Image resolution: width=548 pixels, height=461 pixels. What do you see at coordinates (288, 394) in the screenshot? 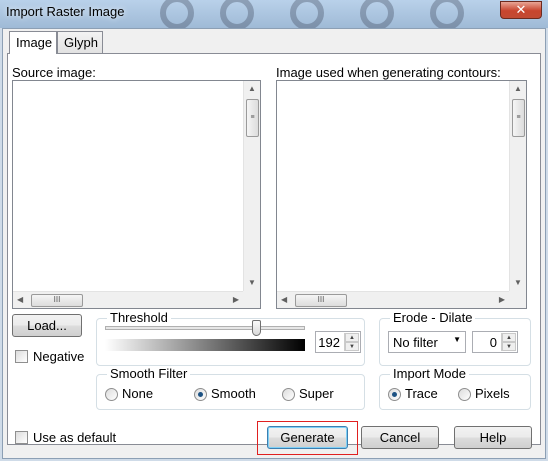
I see `smooth-radio-super` at bounding box center [288, 394].